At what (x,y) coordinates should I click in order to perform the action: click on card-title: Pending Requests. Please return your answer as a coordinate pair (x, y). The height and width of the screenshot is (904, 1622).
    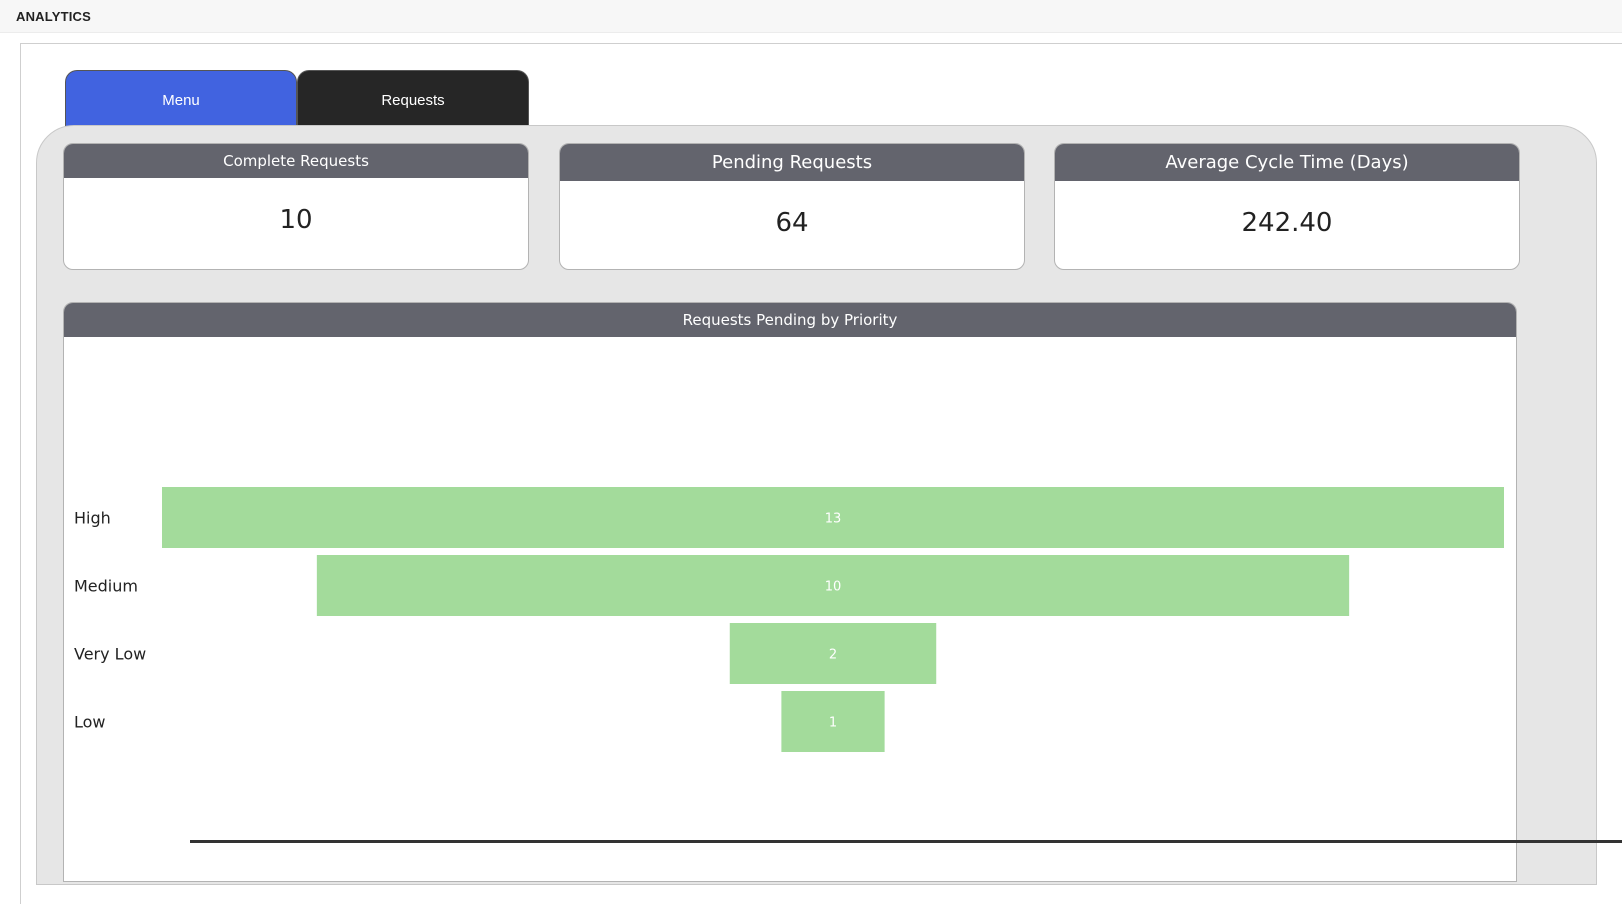
    Looking at the image, I should click on (792, 162).